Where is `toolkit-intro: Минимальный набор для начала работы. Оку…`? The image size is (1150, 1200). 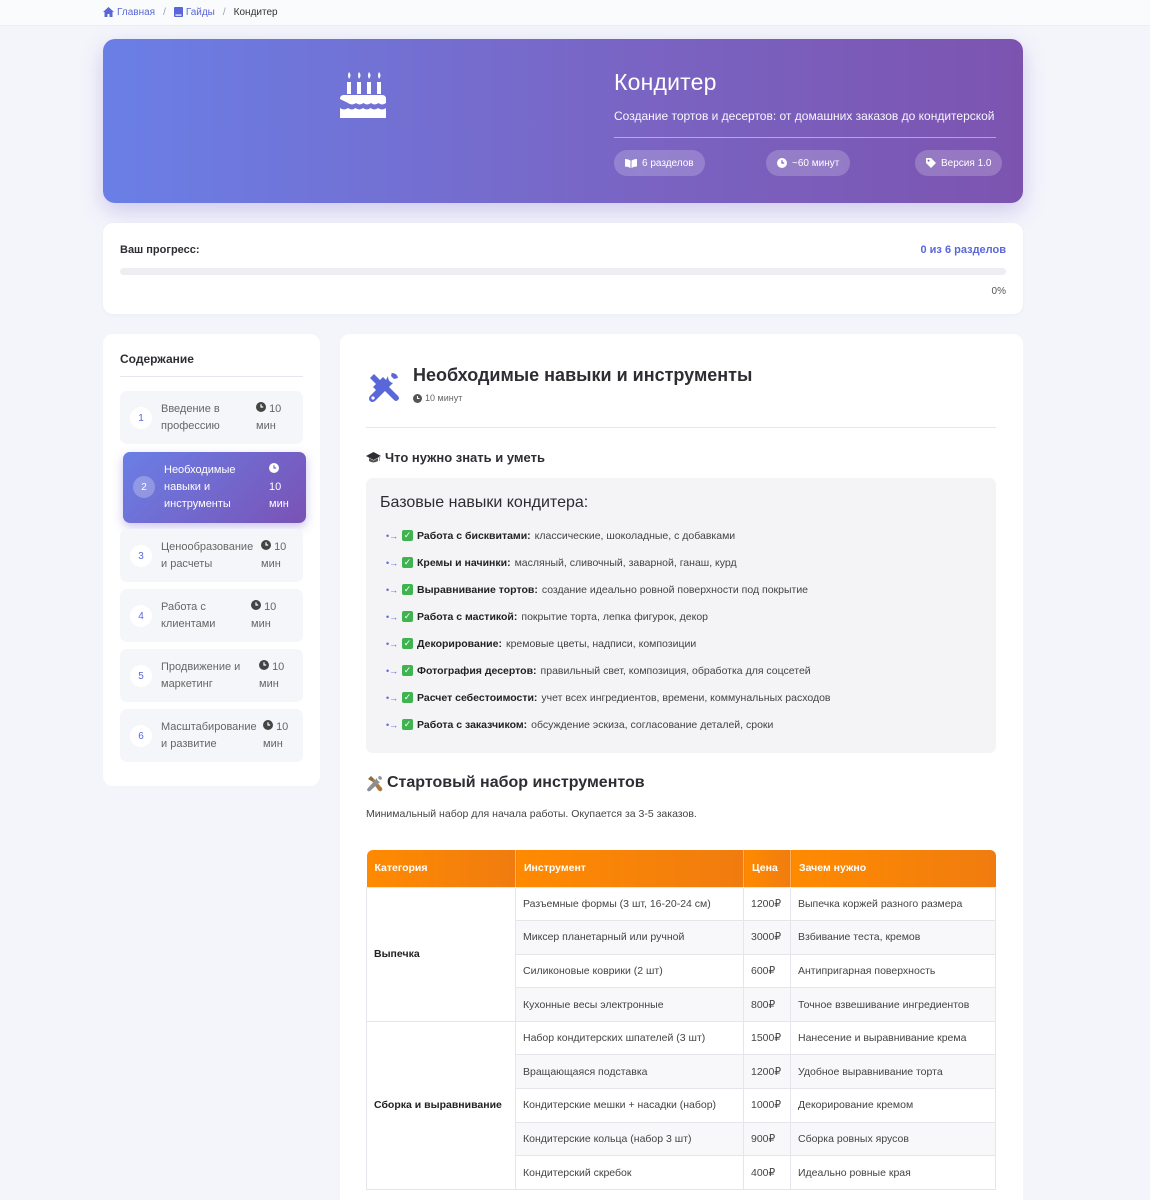 toolkit-intro: Минимальный набор для начала работы. Оку… is located at coordinates (531, 814).